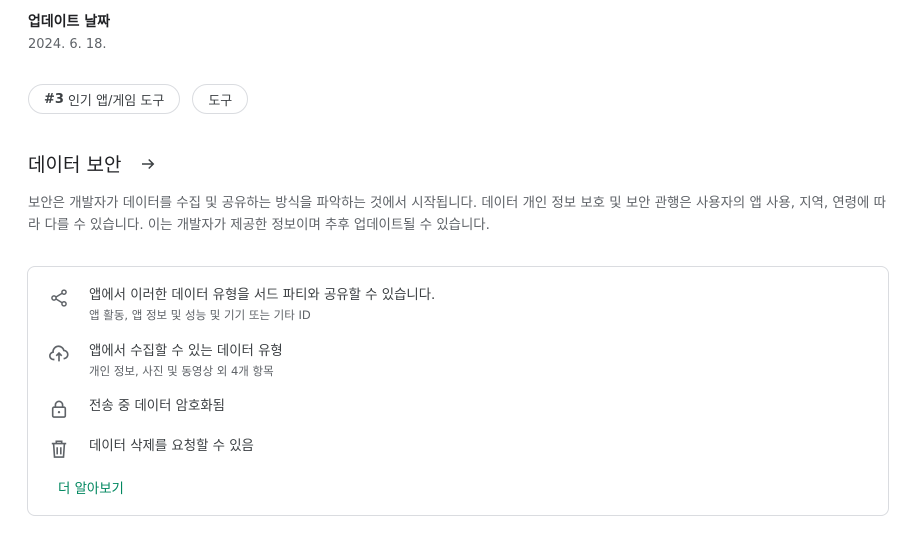  I want to click on item-title: 데이터 삭제를 요청할 수 있음, so click(171, 446).